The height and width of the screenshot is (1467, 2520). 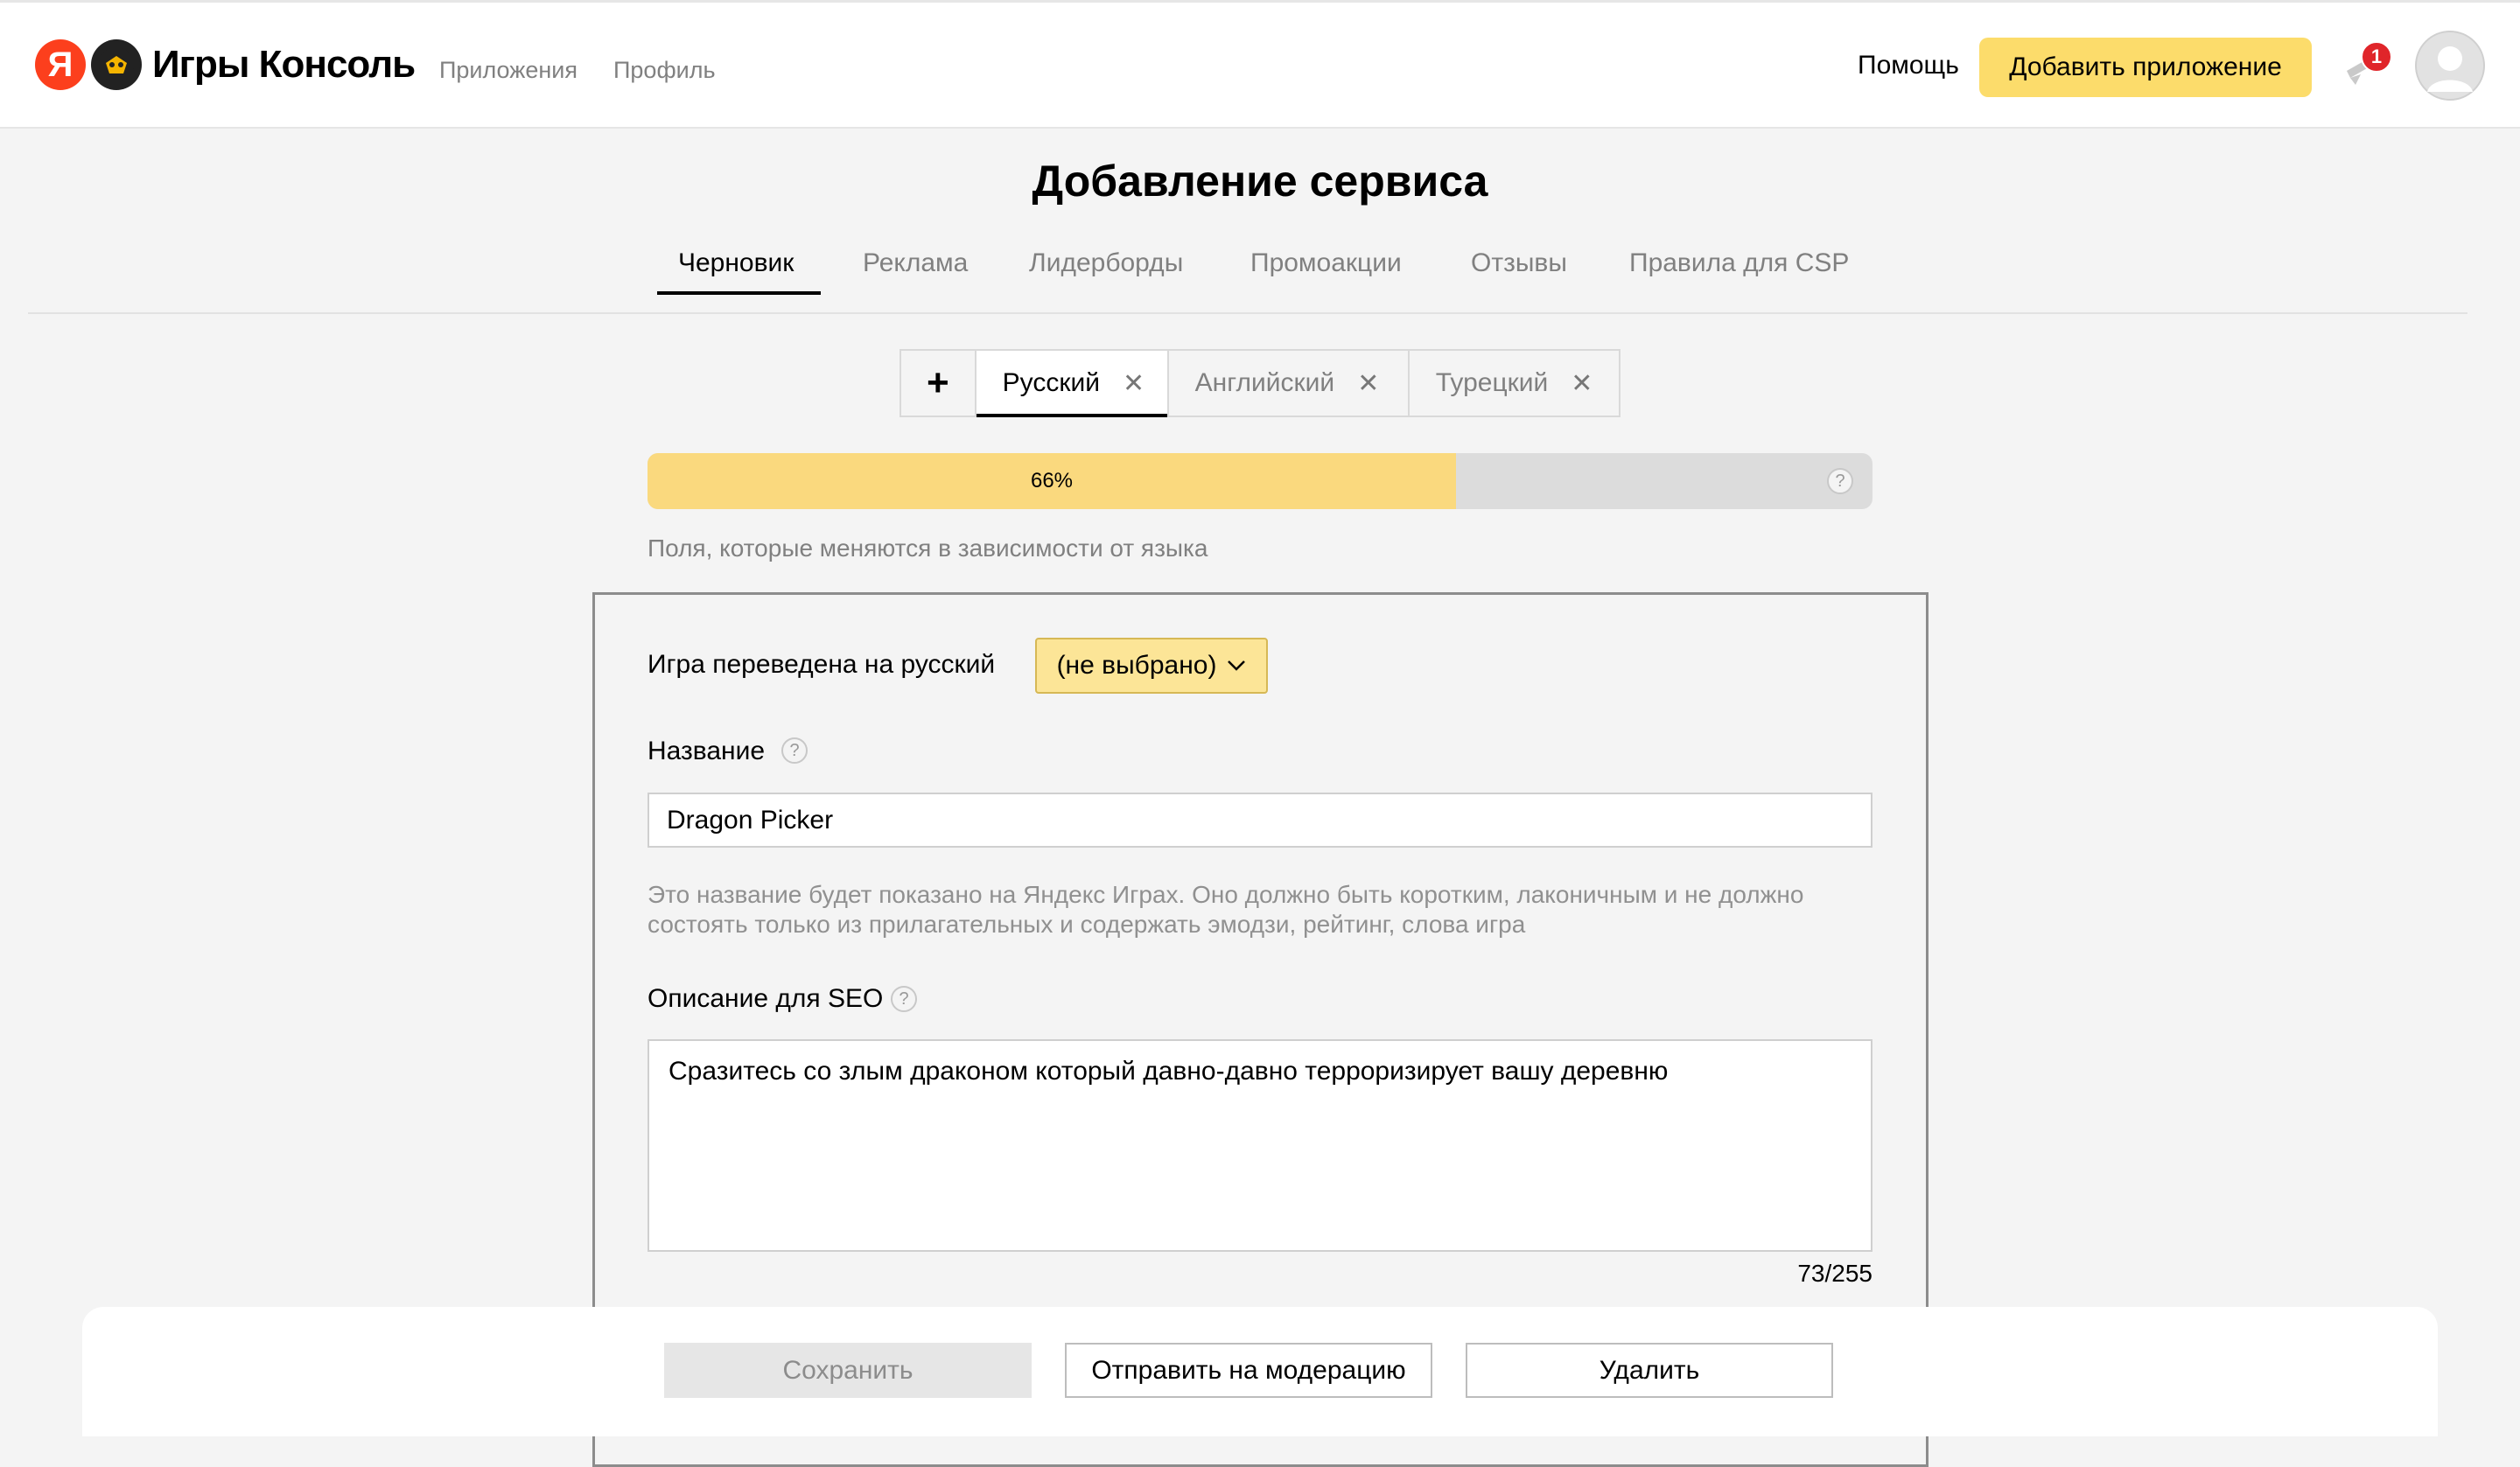 I want to click on completion-progress-bar: 66% ?, so click(x=1260, y=481).